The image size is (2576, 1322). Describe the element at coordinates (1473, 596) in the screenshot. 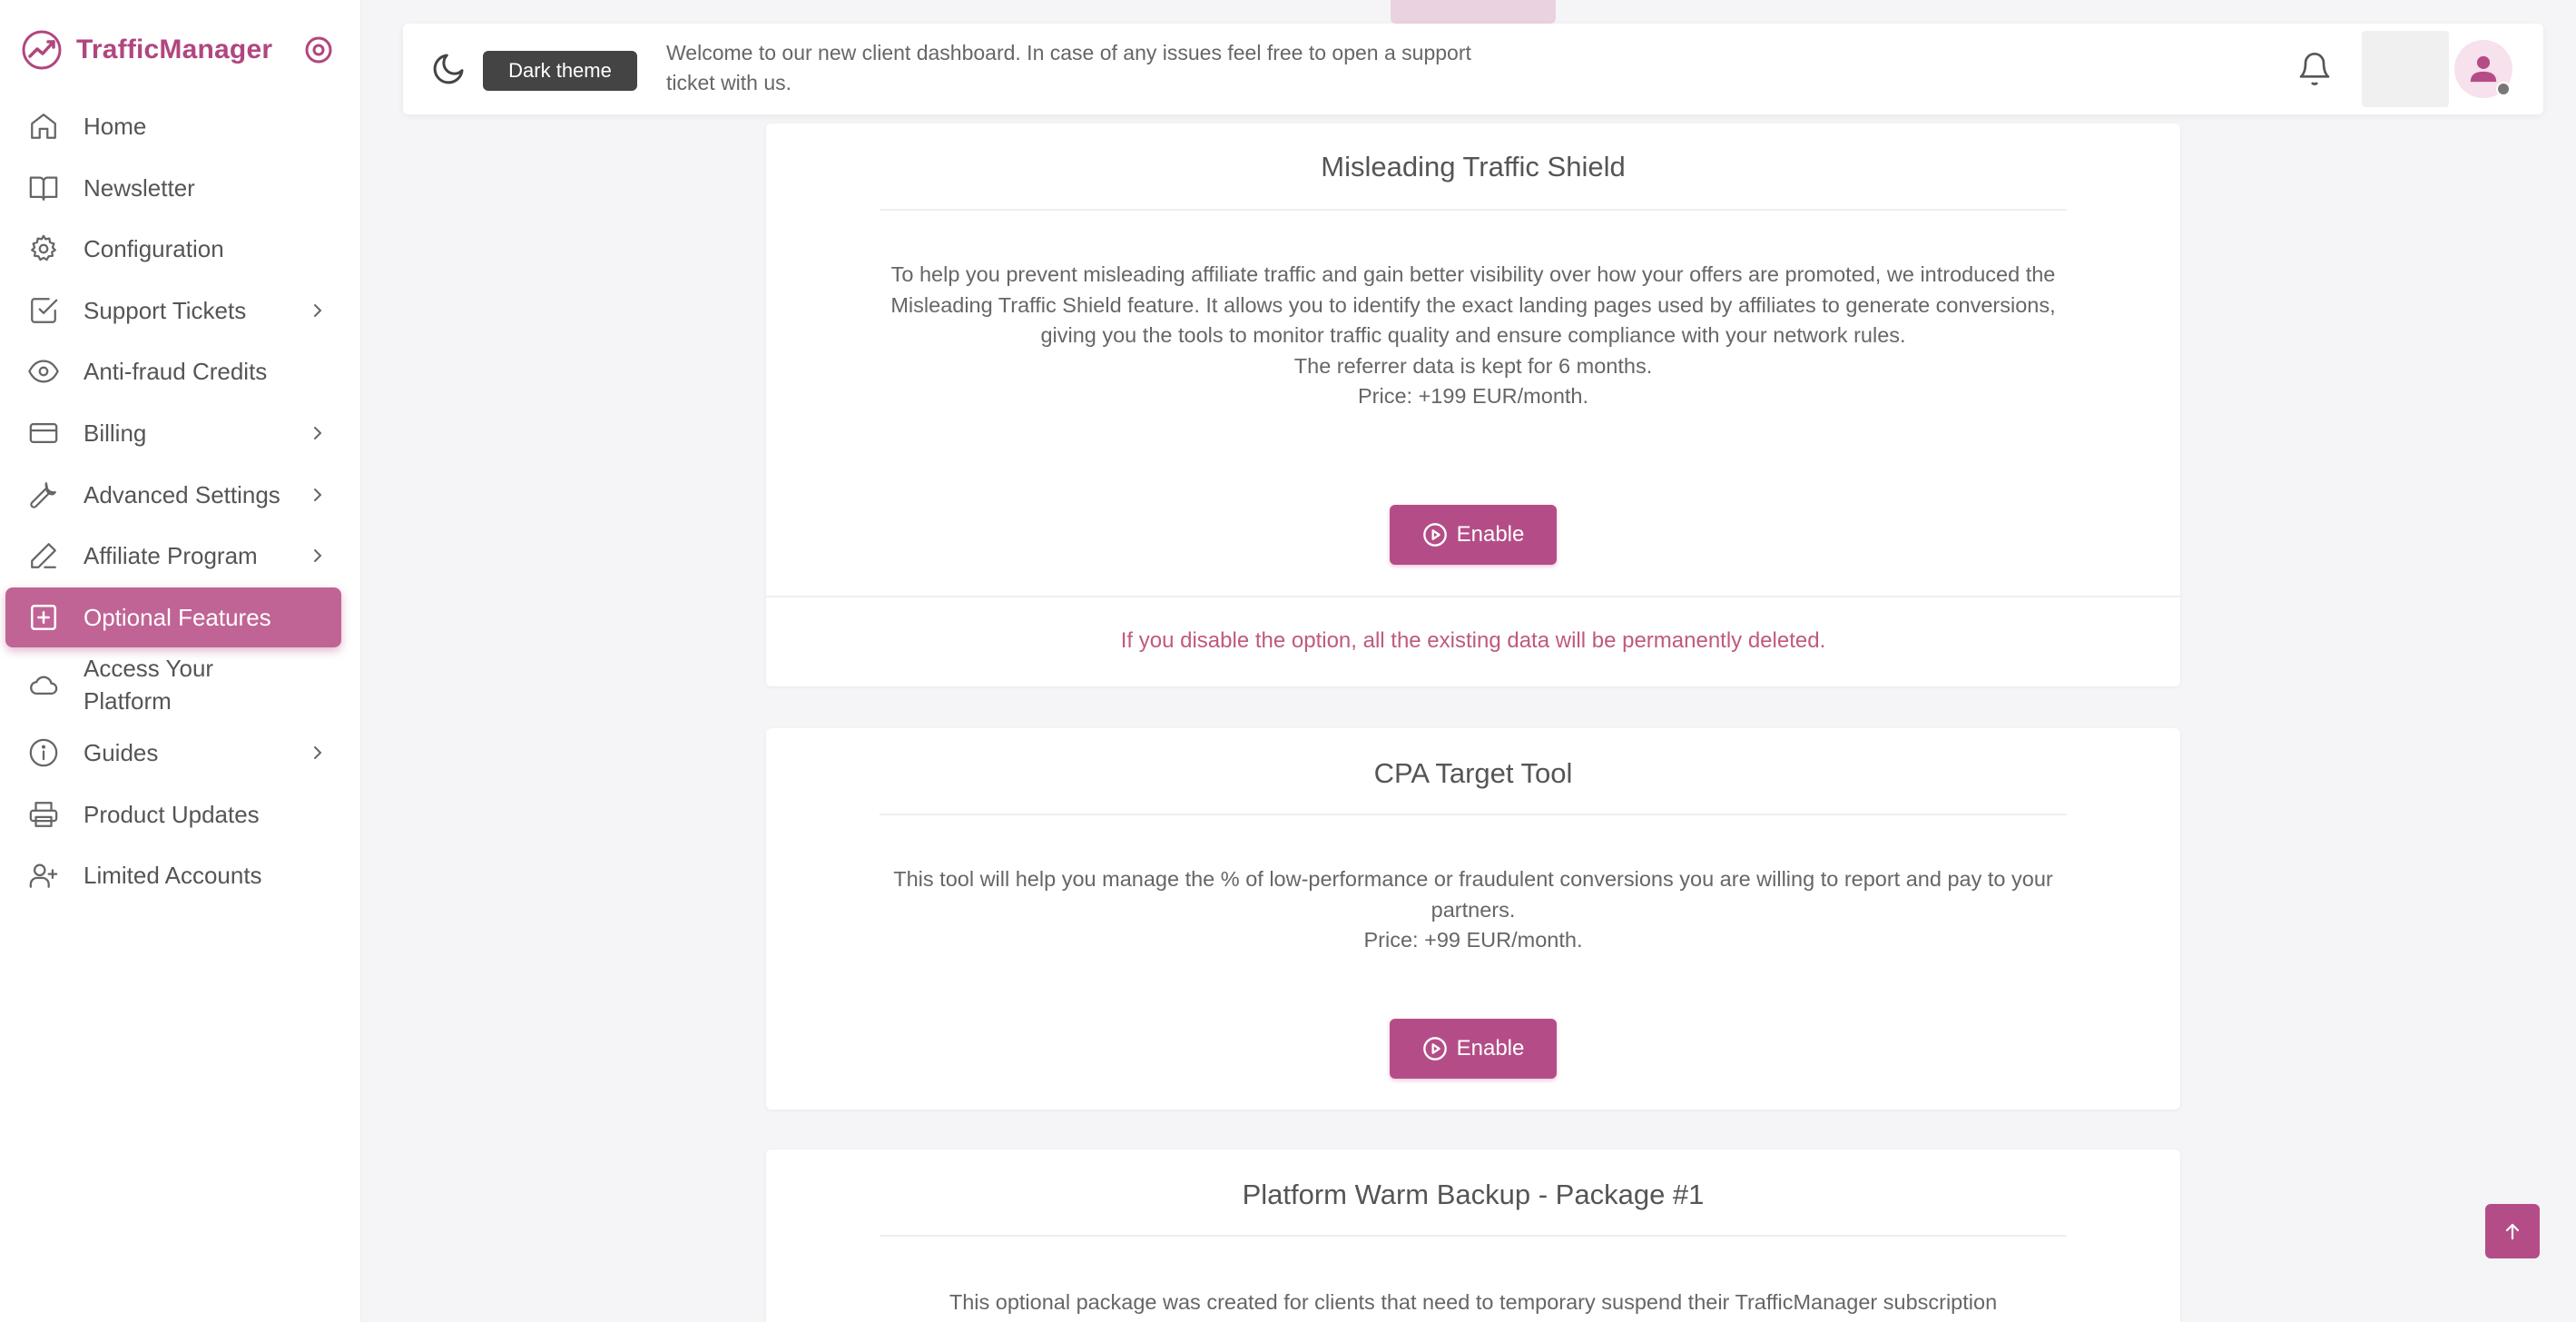

I see `card-footer-divider` at that location.